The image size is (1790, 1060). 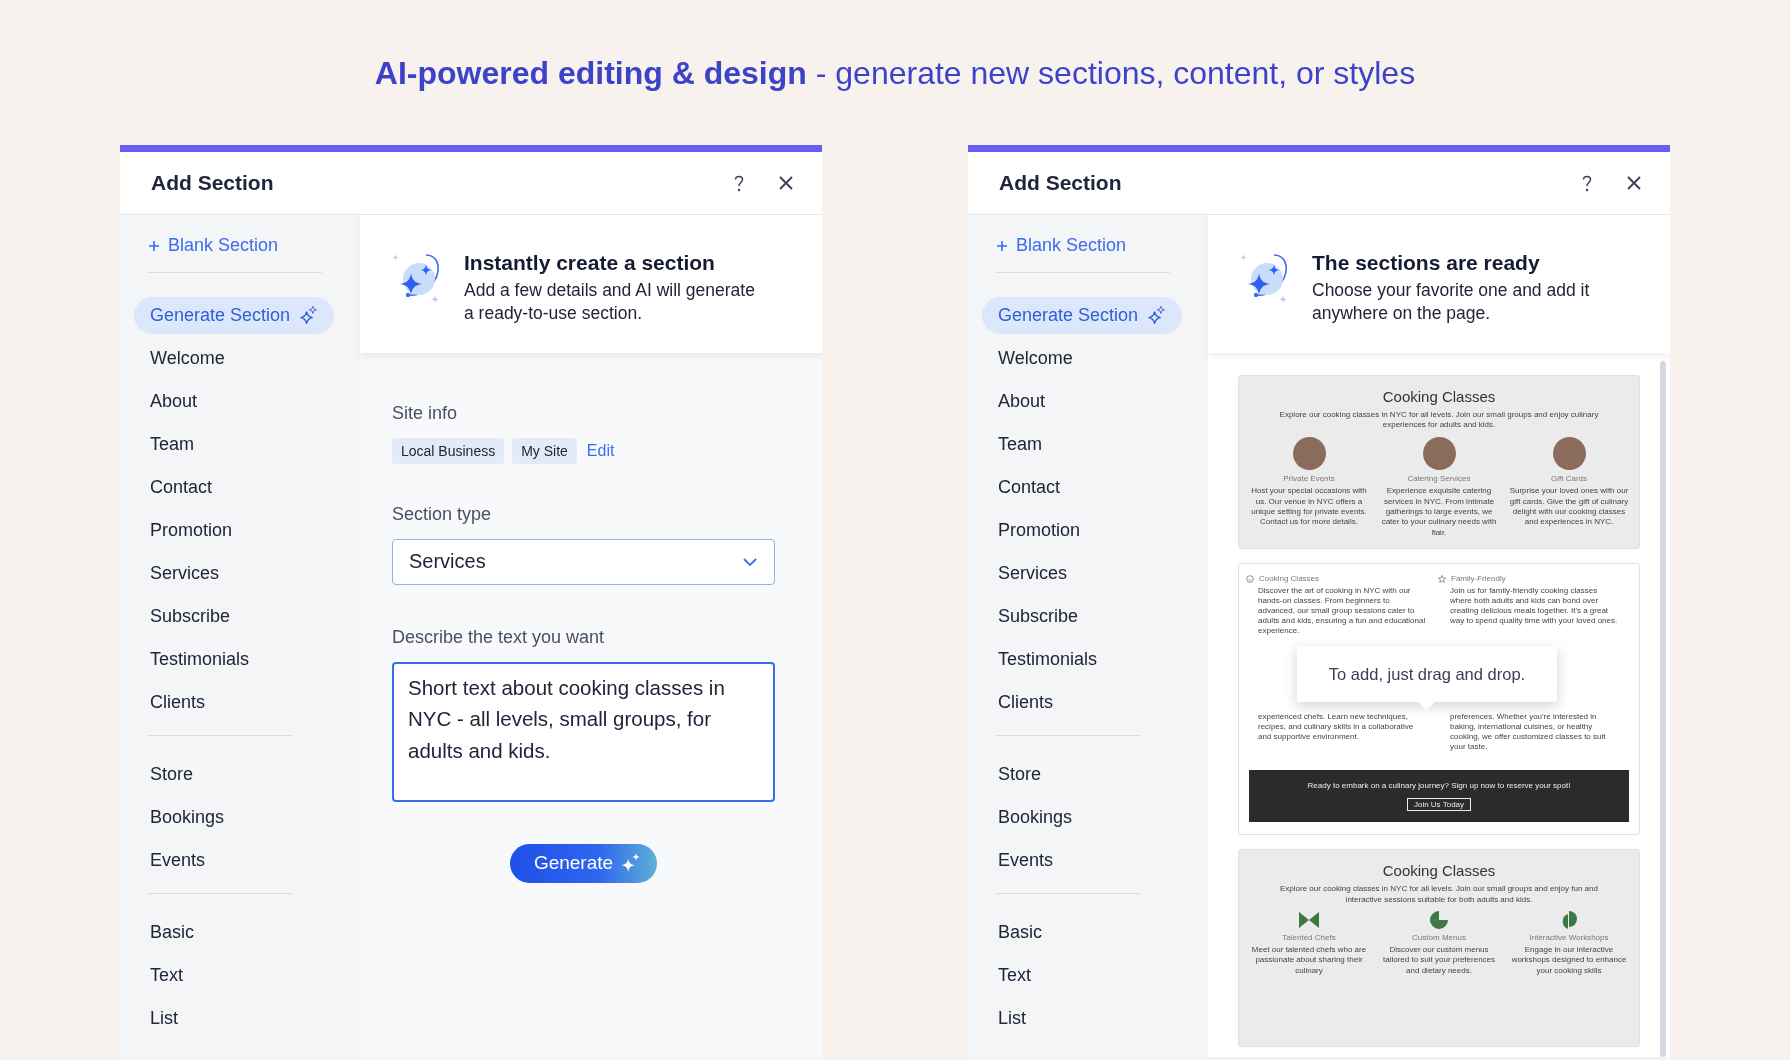 I want to click on preview-heading: Gift Cards, so click(x=1569, y=479).